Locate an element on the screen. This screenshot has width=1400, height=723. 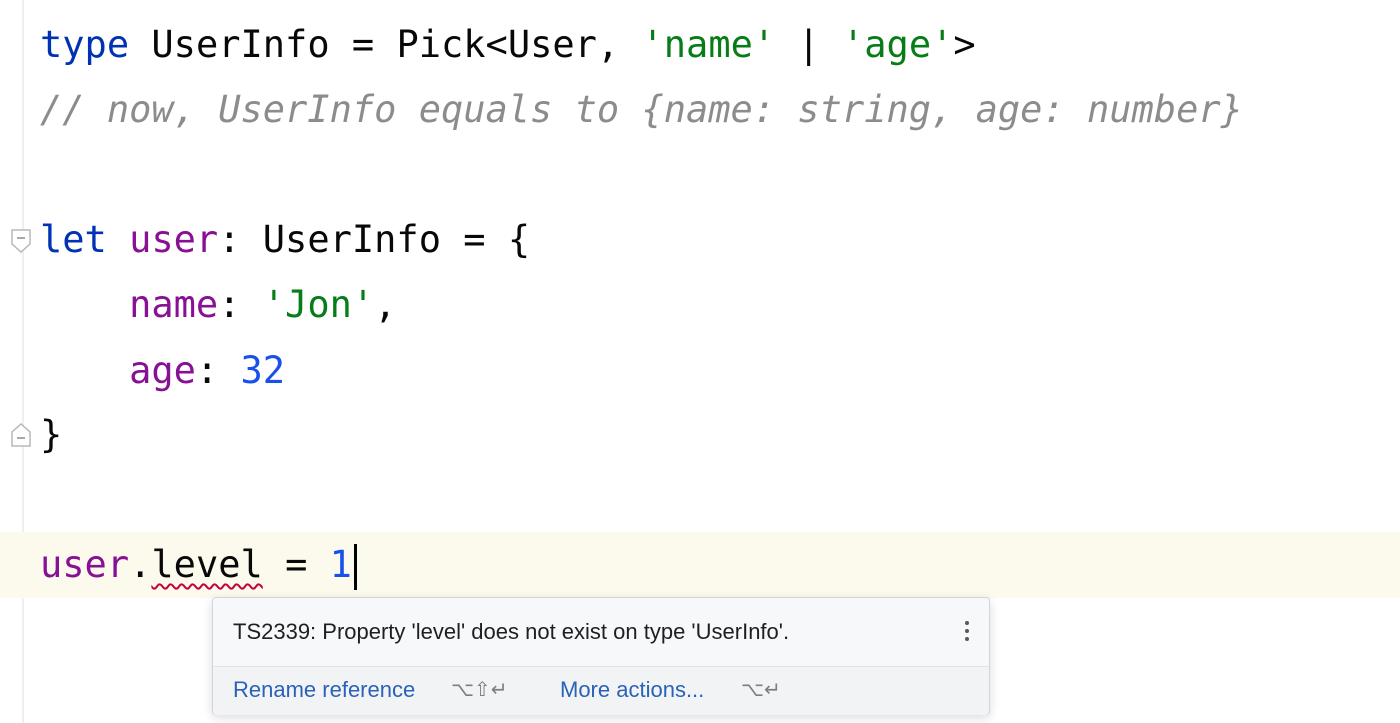
code-line-5: age: 32 is located at coordinates (162, 371).